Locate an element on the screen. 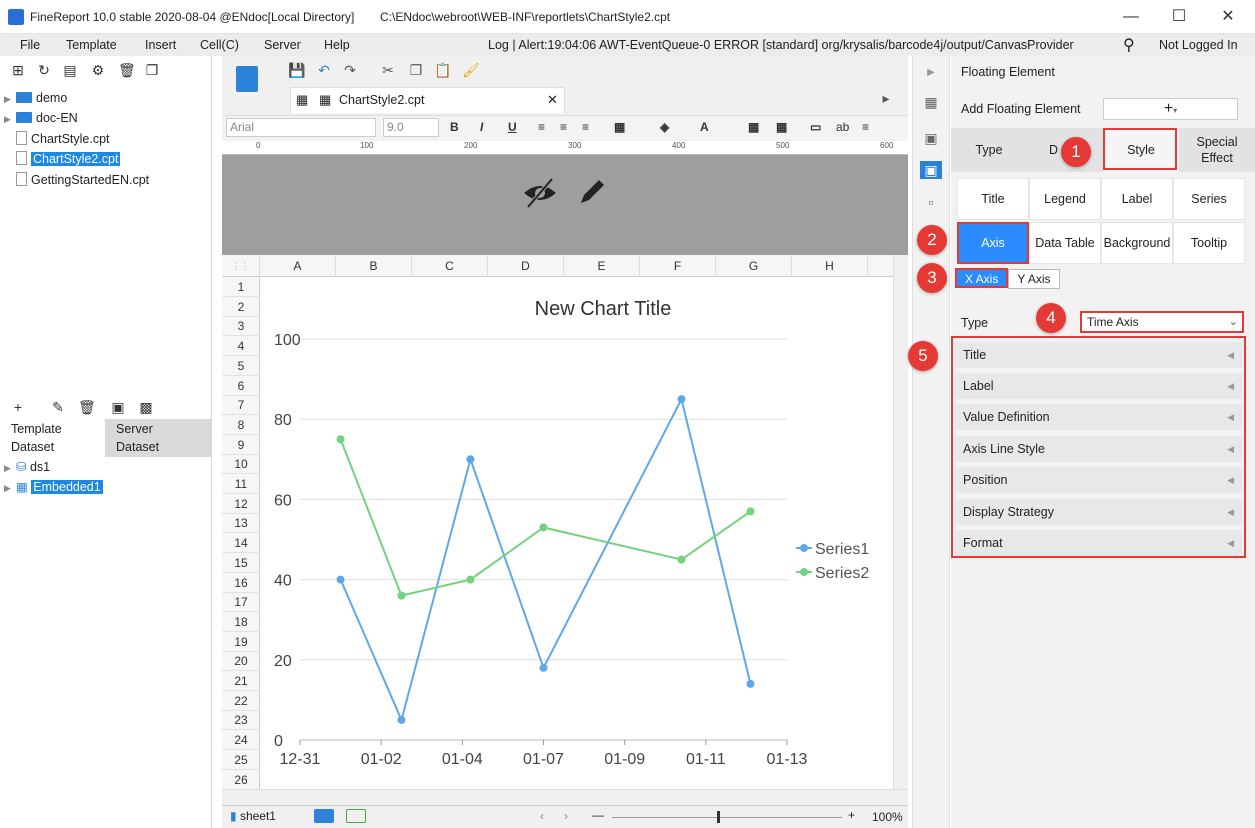 The image size is (1255, 828). row-number: 24 is located at coordinates (241, 740).